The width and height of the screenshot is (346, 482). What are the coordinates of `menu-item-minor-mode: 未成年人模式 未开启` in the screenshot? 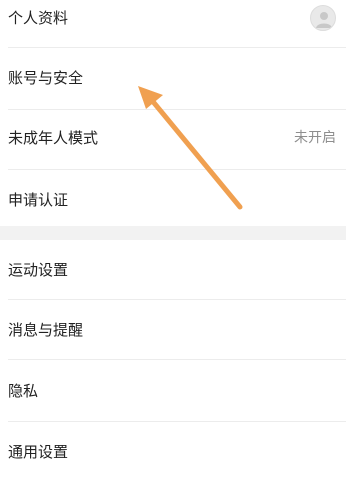 It's located at (173, 140).